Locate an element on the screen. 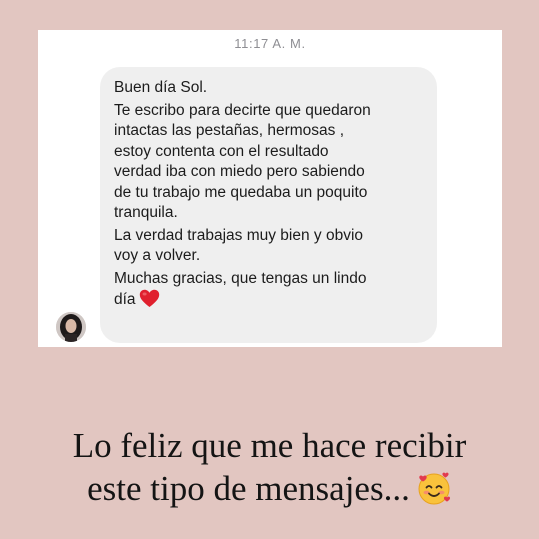 The width and height of the screenshot is (539, 539). message-greeting-line: Buen día Sol. is located at coordinates (161, 87).